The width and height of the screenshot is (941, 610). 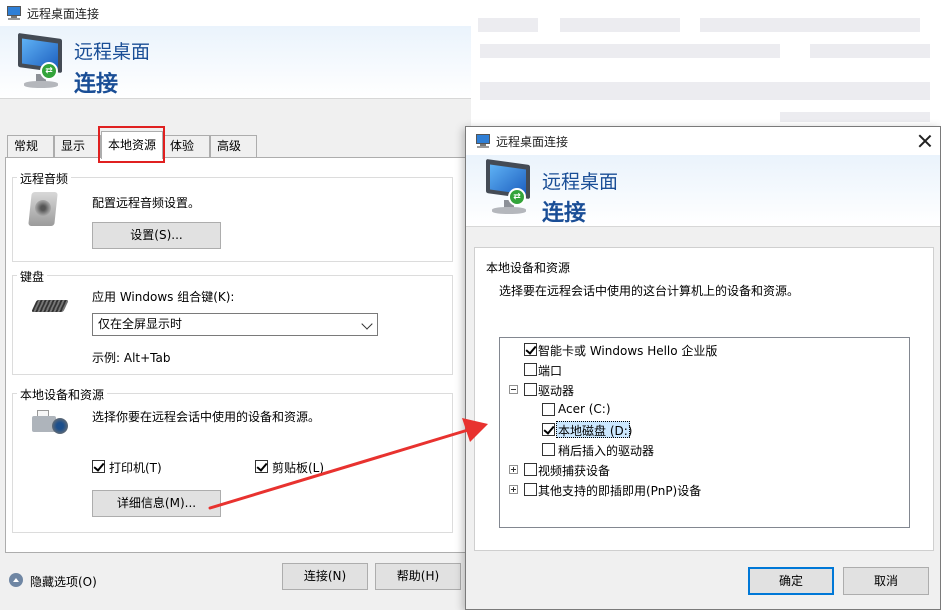 What do you see at coordinates (548, 409) in the screenshot?
I see `tree-checkbox-drive-c` at bounding box center [548, 409].